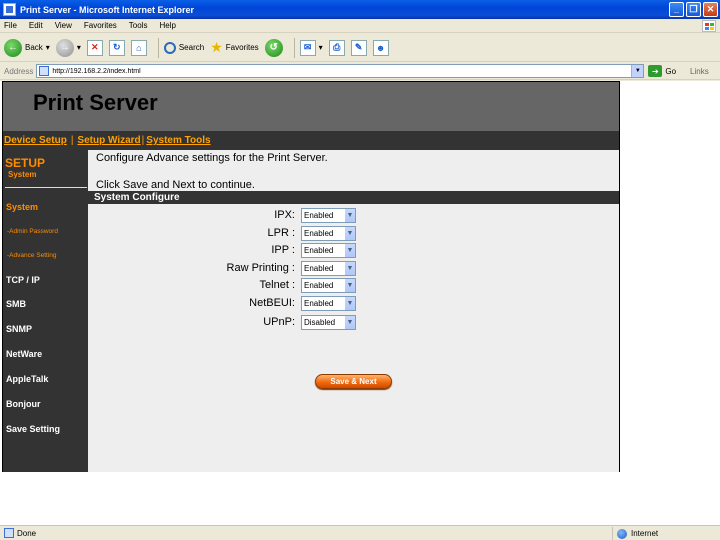  Describe the element at coordinates (9, 9) in the screenshot. I see `ie-icon` at that location.